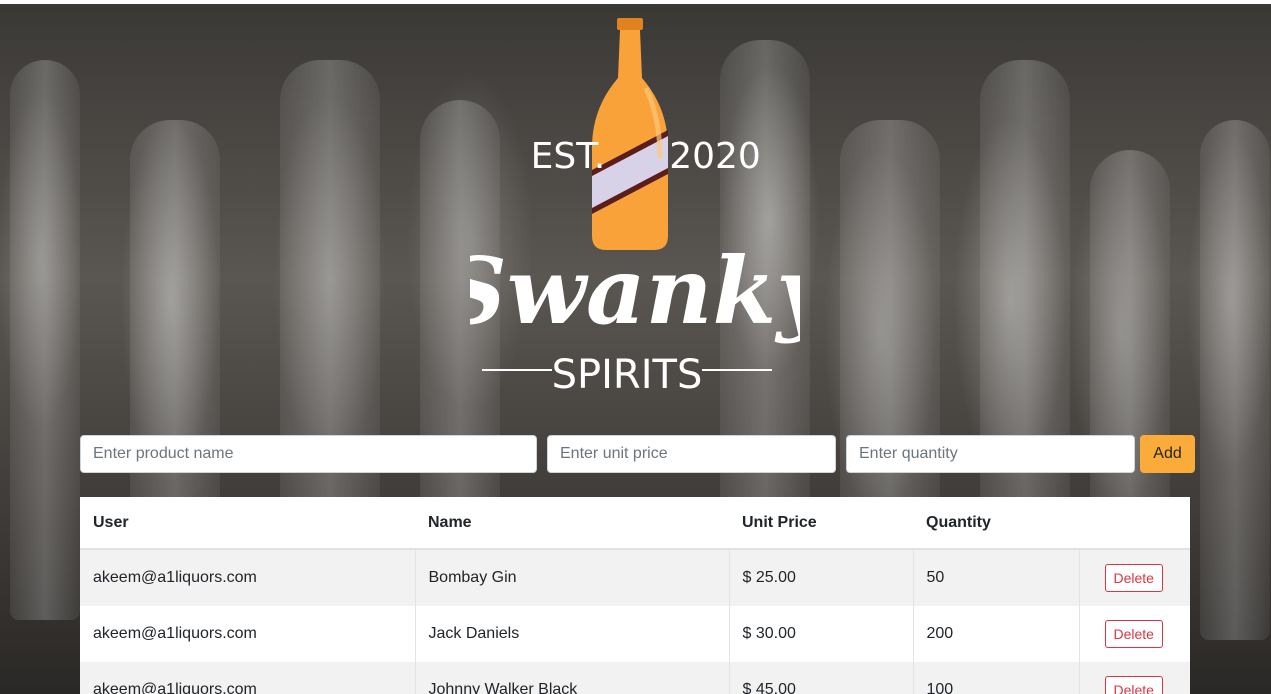 This screenshot has width=1271, height=694. I want to click on cell-quantity: 200, so click(996, 634).